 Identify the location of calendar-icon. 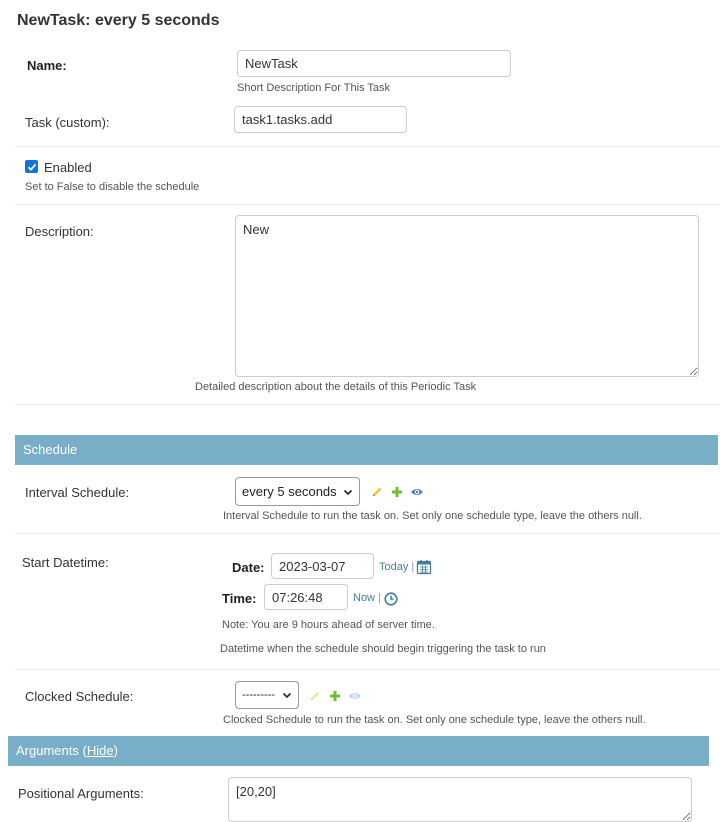
(424, 567).